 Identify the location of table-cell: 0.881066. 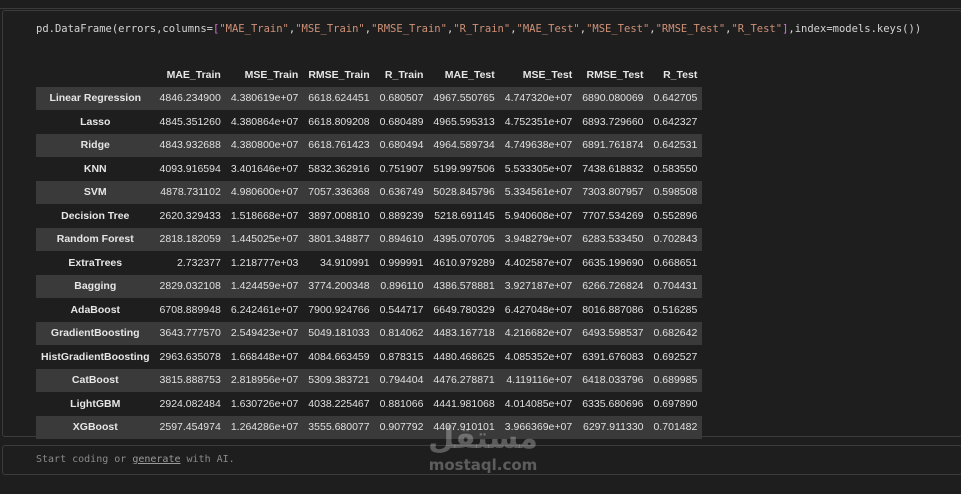
(401, 403).